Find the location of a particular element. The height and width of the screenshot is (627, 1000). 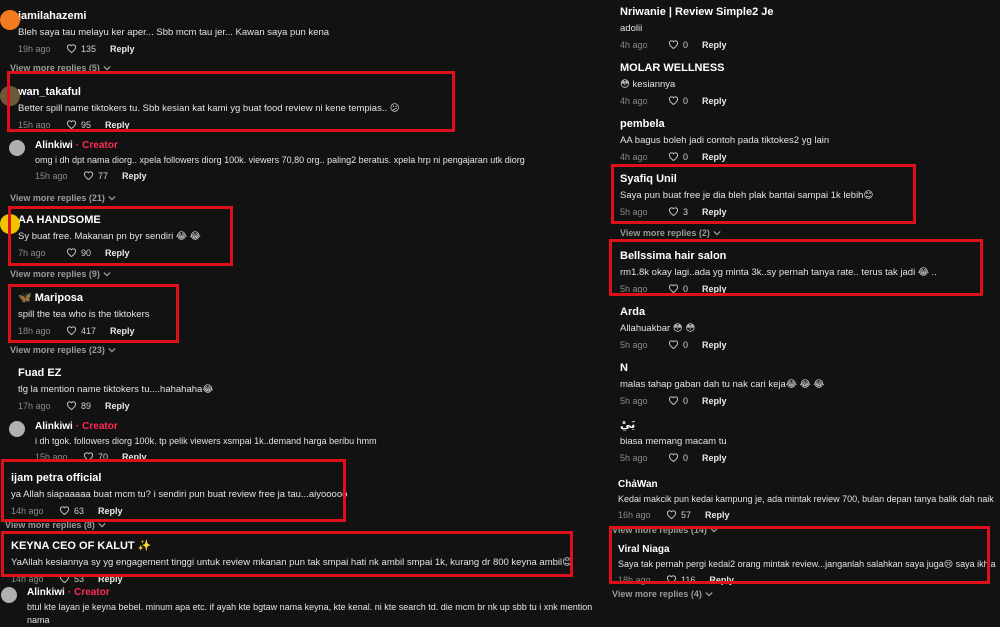

comment-username: Bellssima hair salon is located at coordinates (808, 256).